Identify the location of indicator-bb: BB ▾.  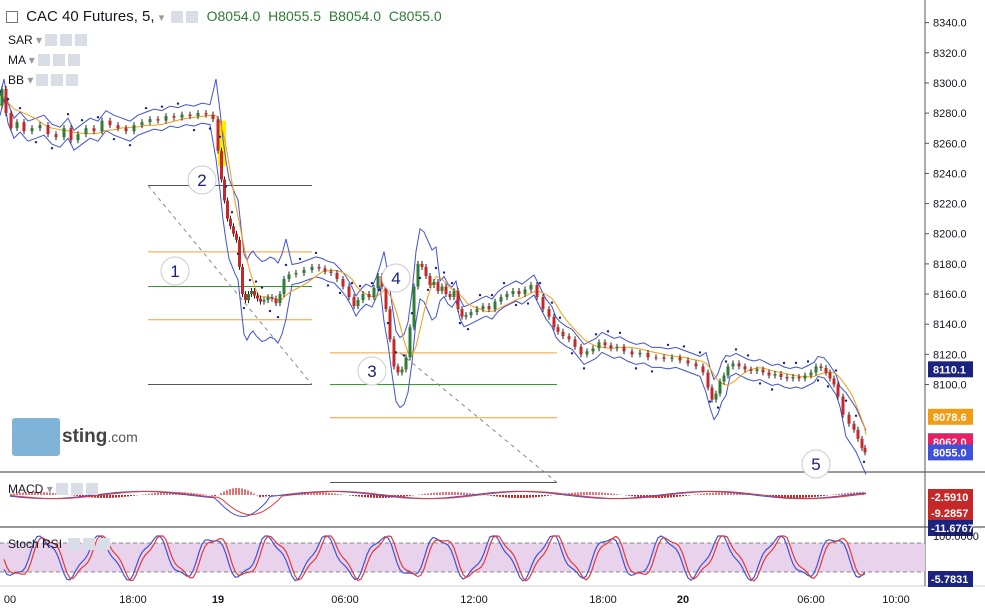
(43, 80).